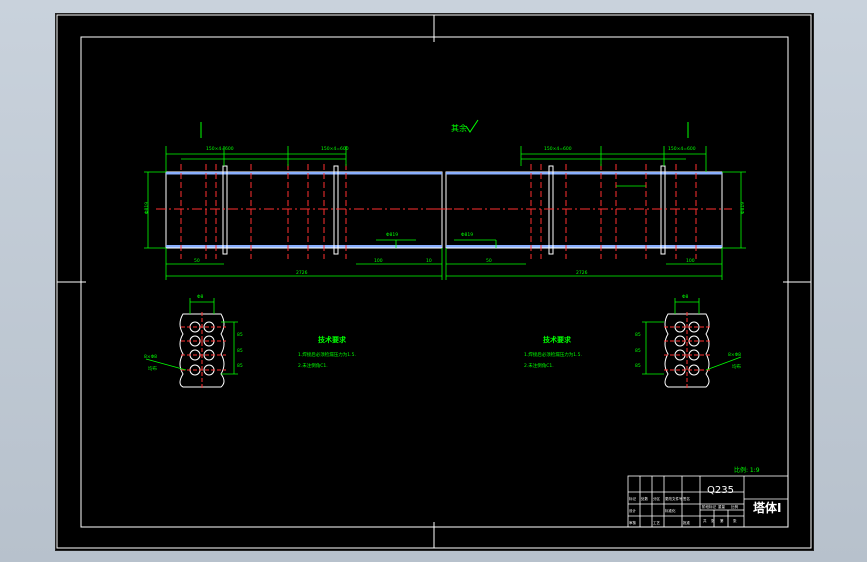  I want to click on left-shell-outline, so click(304, 210).